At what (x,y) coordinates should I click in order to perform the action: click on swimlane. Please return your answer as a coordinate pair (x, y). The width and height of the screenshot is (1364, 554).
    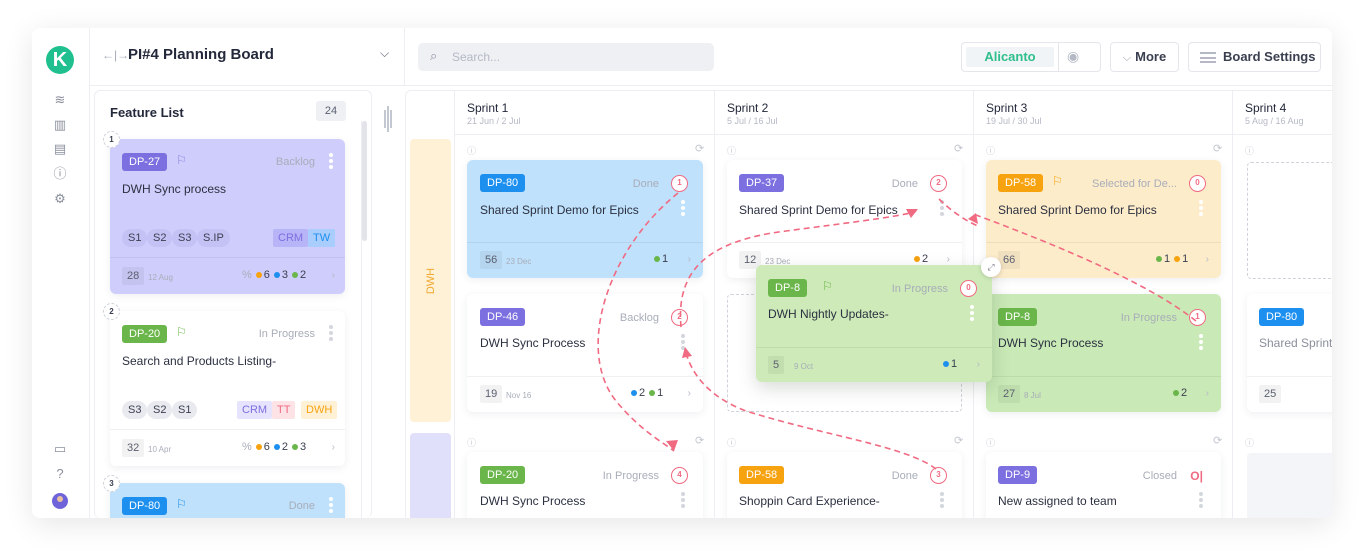
    Looking at the image, I should click on (430, 475).